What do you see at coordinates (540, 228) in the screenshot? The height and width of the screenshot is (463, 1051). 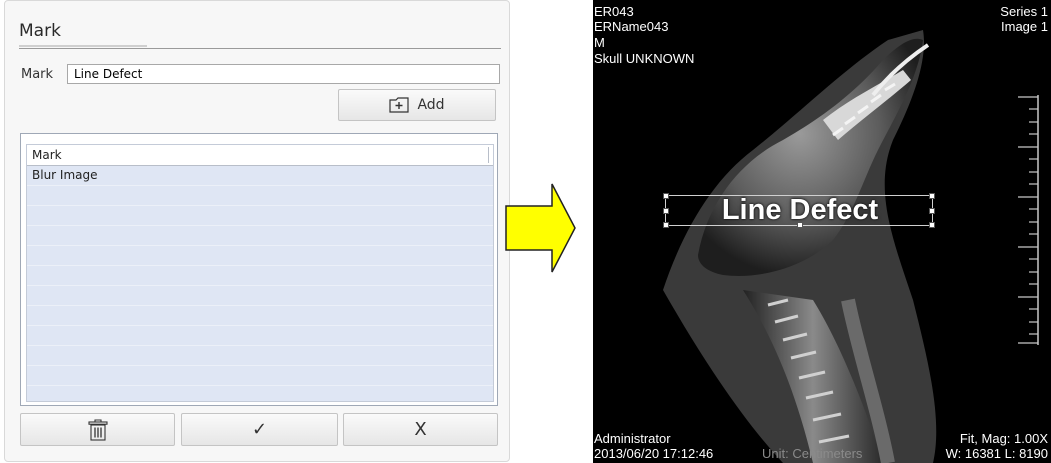 I see `right-arrow-icon` at bounding box center [540, 228].